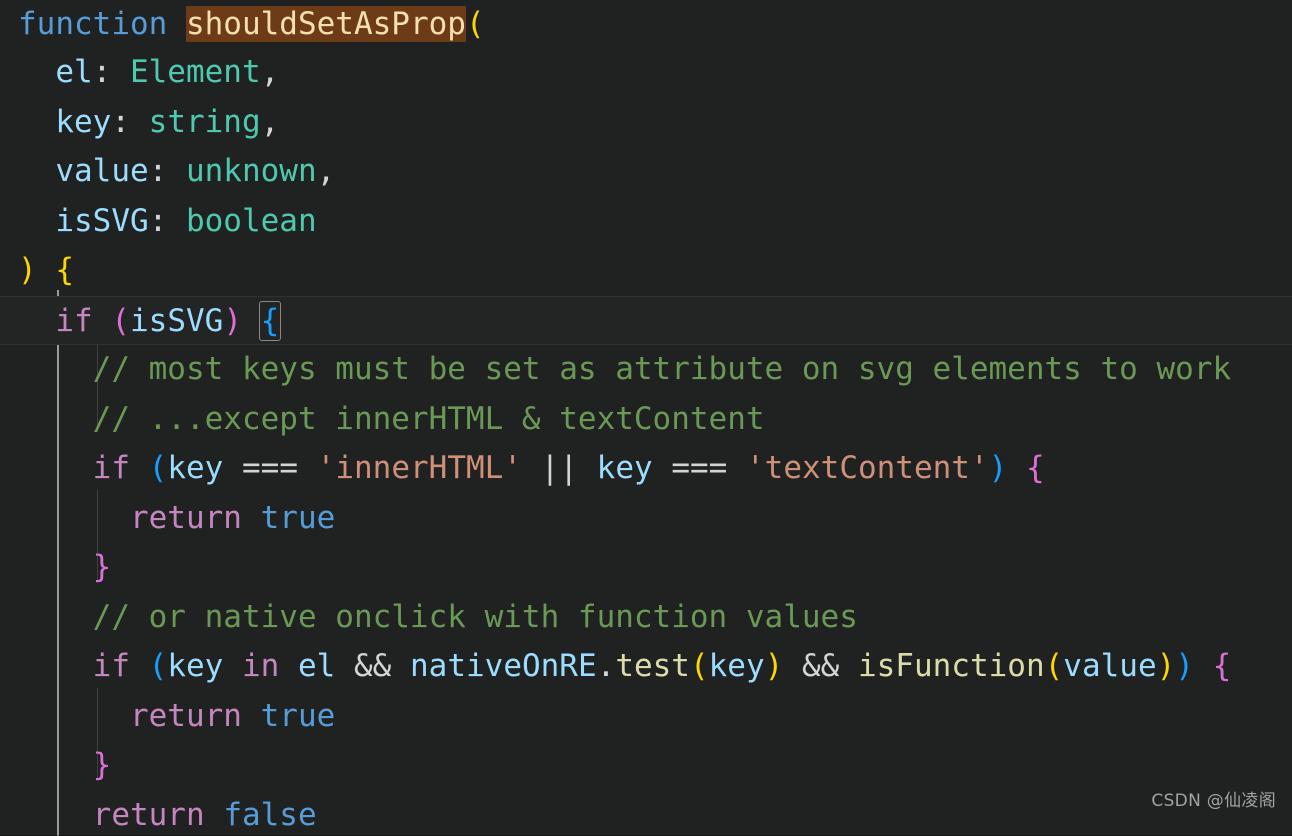 The image size is (1292, 836). What do you see at coordinates (646, 222) in the screenshot?
I see `code-line: isSVG: boolean` at bounding box center [646, 222].